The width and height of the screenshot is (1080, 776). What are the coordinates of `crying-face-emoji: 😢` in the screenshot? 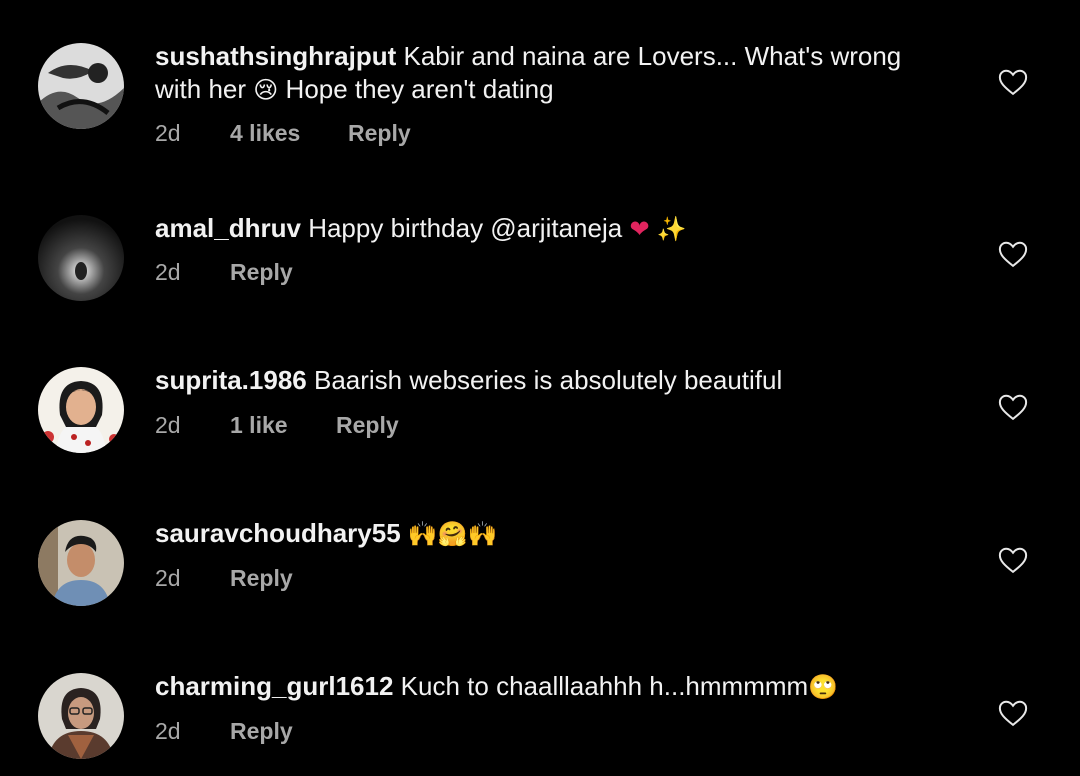 It's located at (266, 90).